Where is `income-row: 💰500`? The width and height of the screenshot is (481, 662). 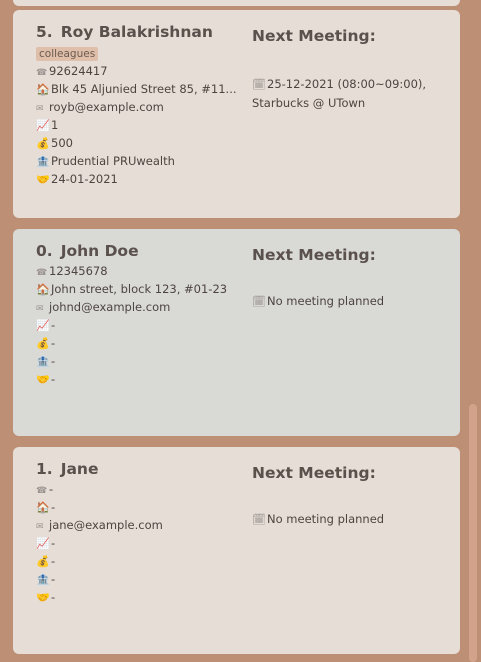 income-row: 💰500 is located at coordinates (248, 143).